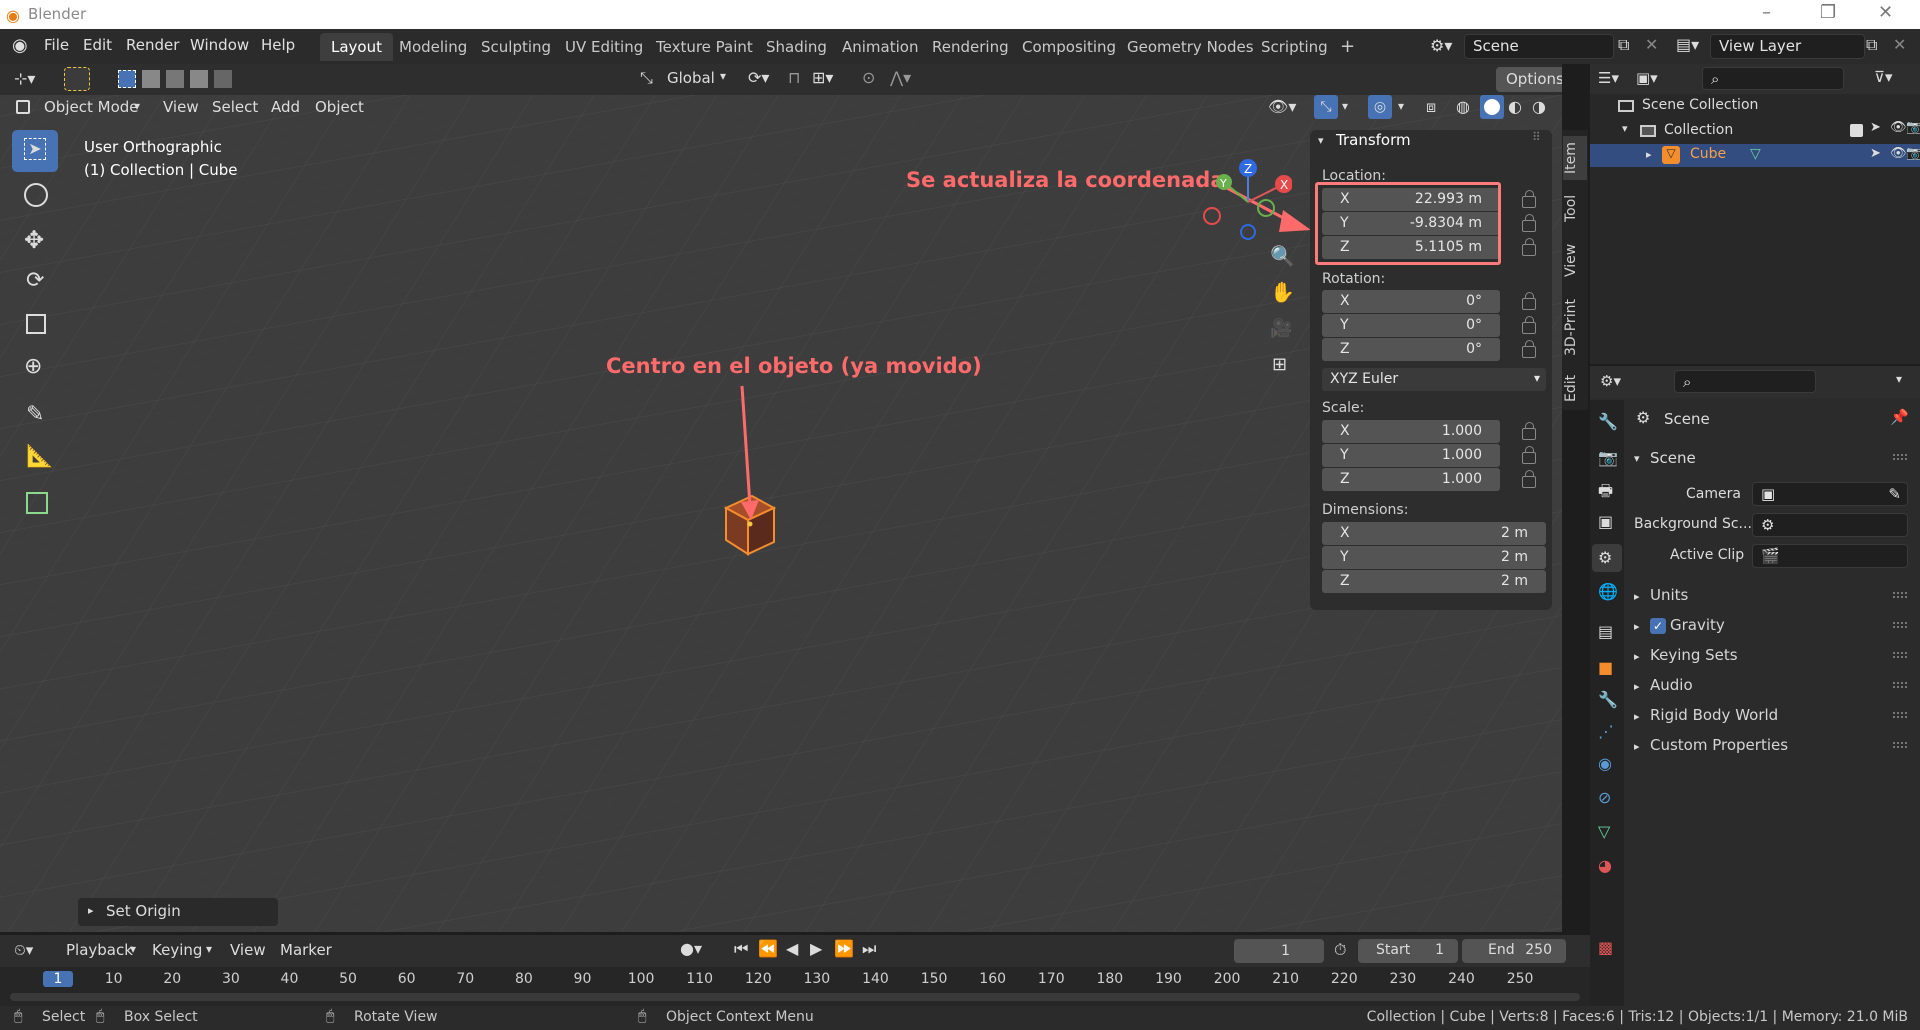 Image resolution: width=1920 pixels, height=1030 pixels. Describe the element at coordinates (1110, 979) in the screenshot. I see `timeline-tick: 180` at that location.